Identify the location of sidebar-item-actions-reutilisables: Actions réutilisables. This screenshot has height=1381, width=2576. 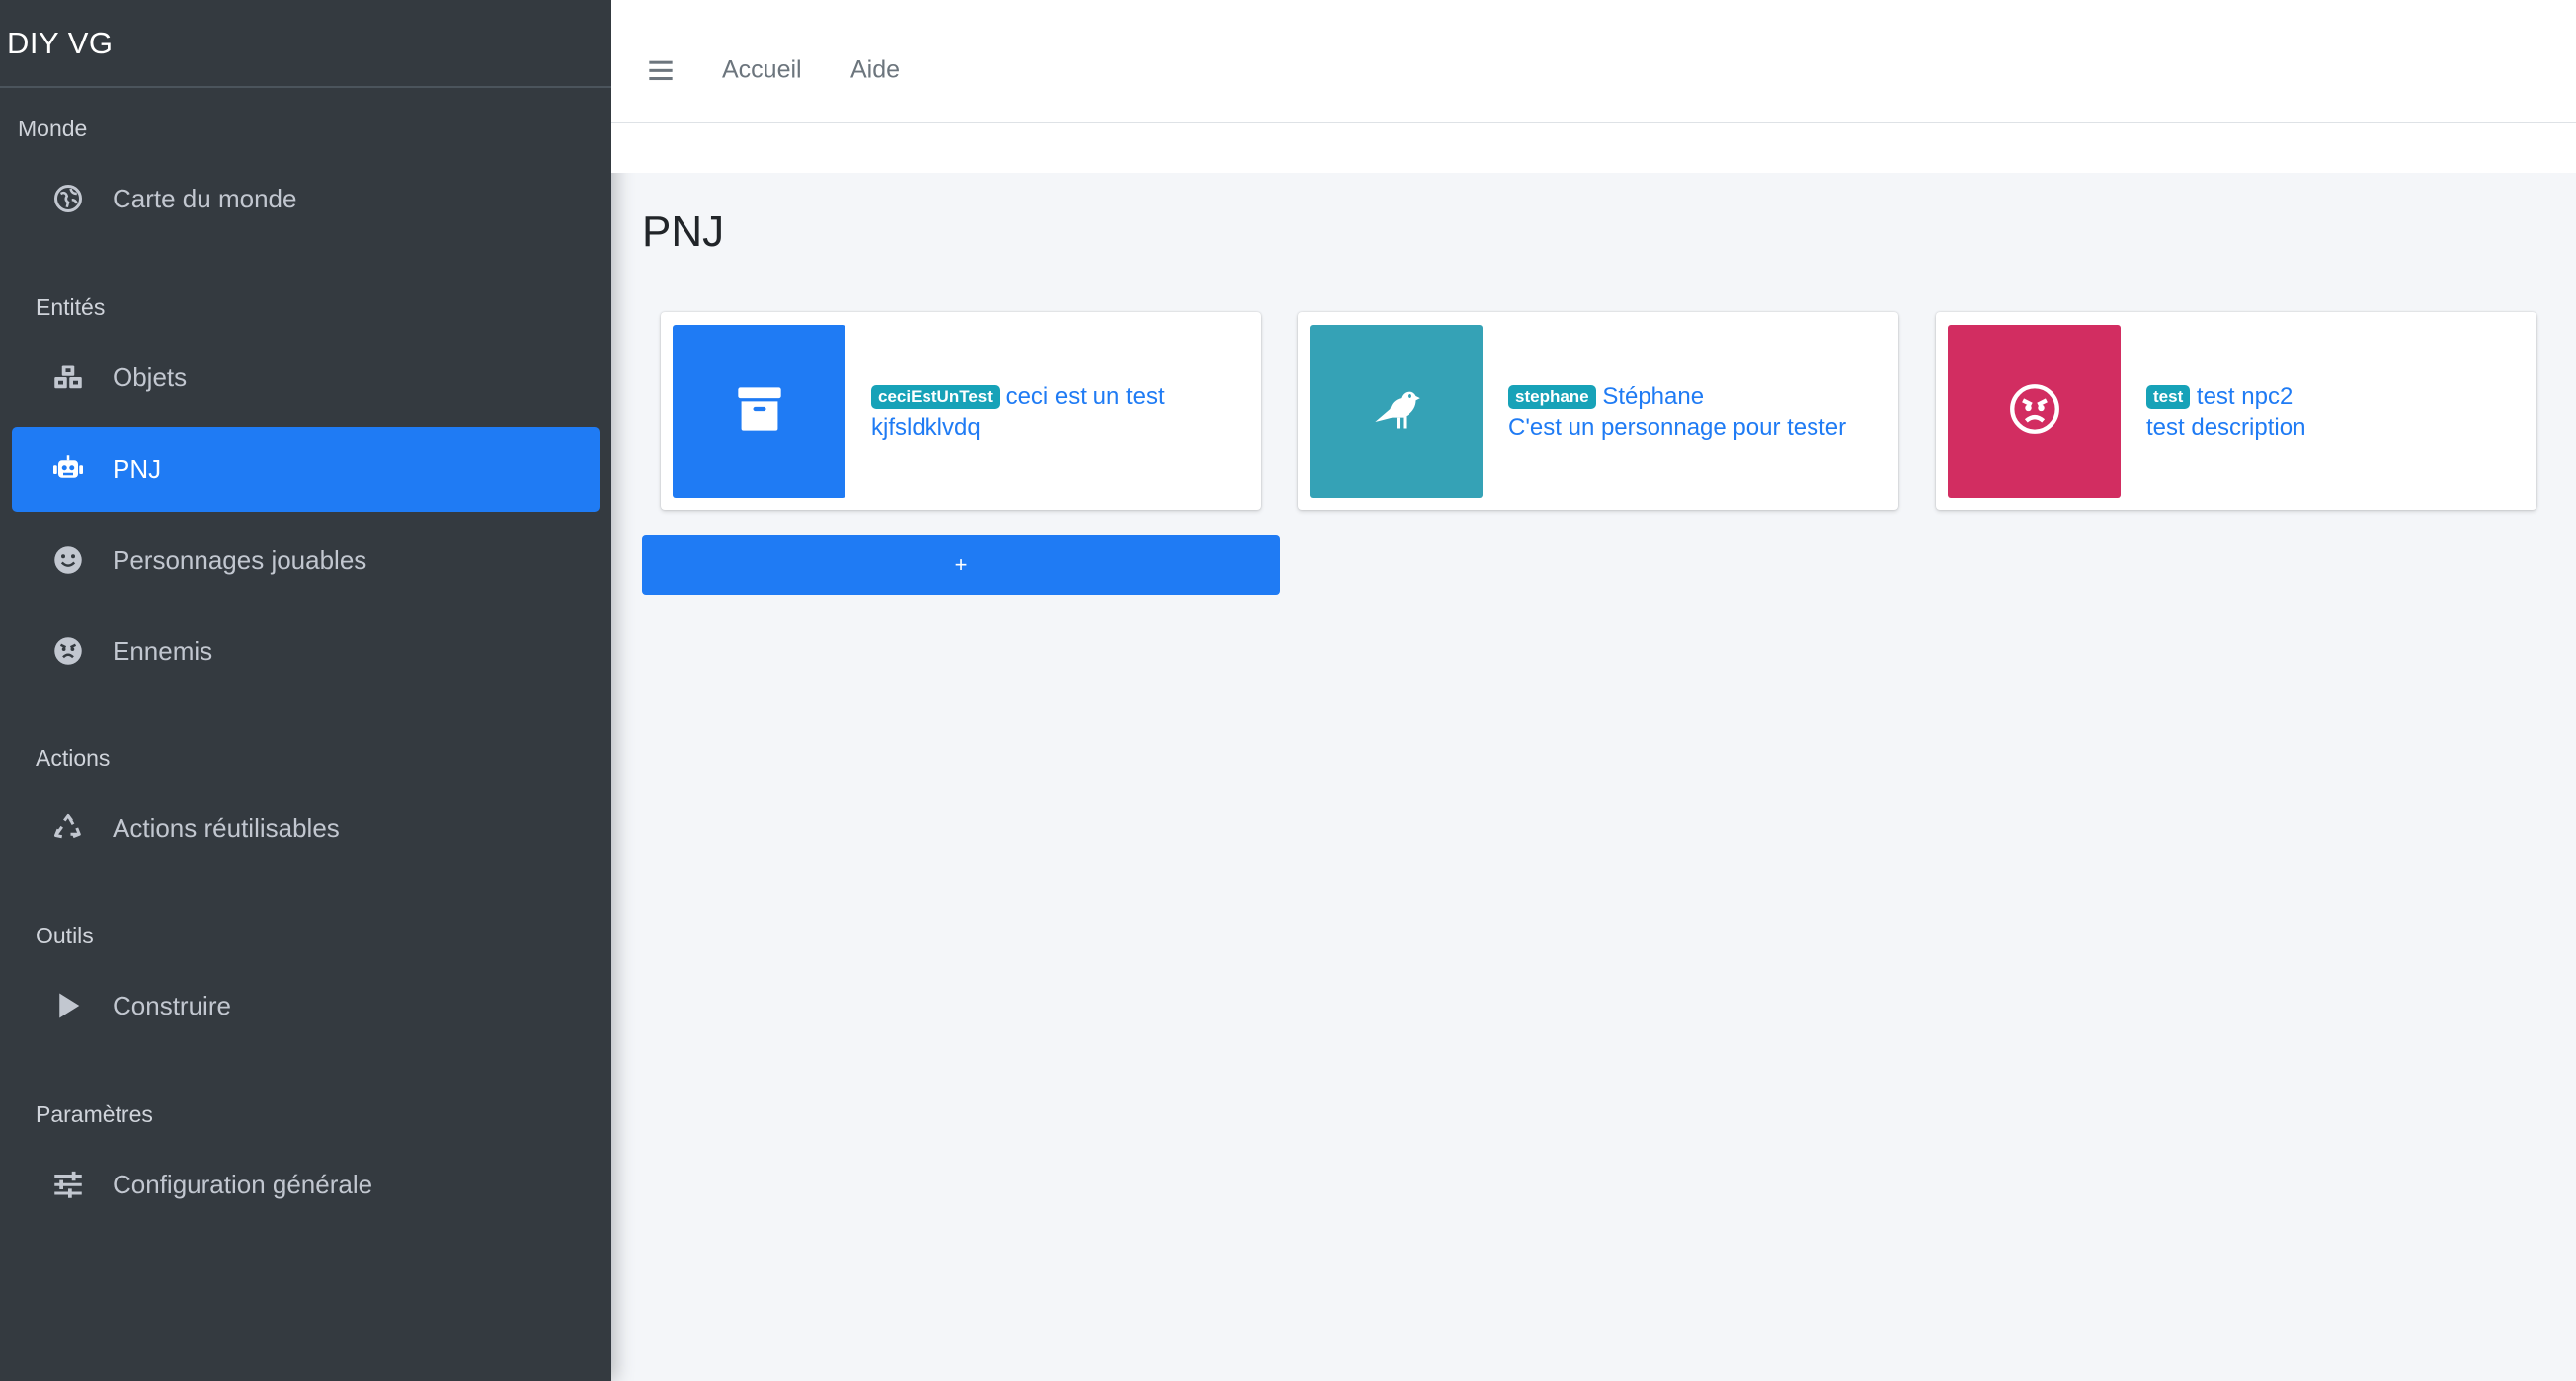
(306, 827).